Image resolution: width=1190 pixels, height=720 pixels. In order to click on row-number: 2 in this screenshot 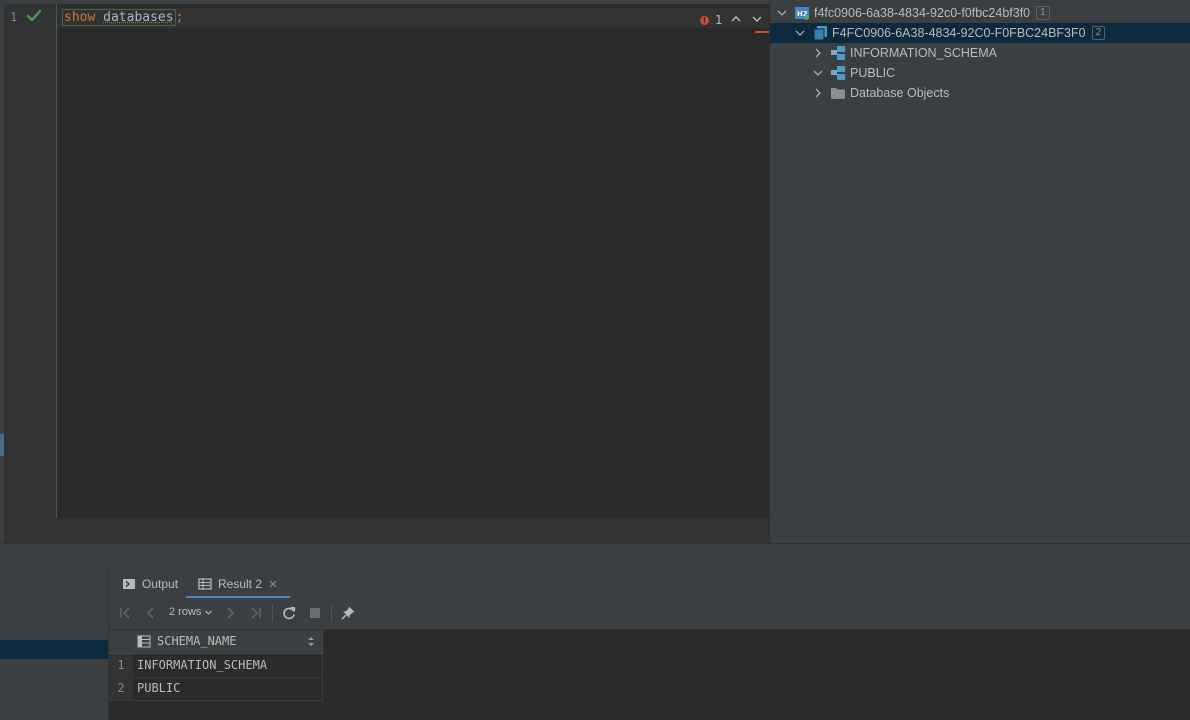, I will do `click(121, 688)`.